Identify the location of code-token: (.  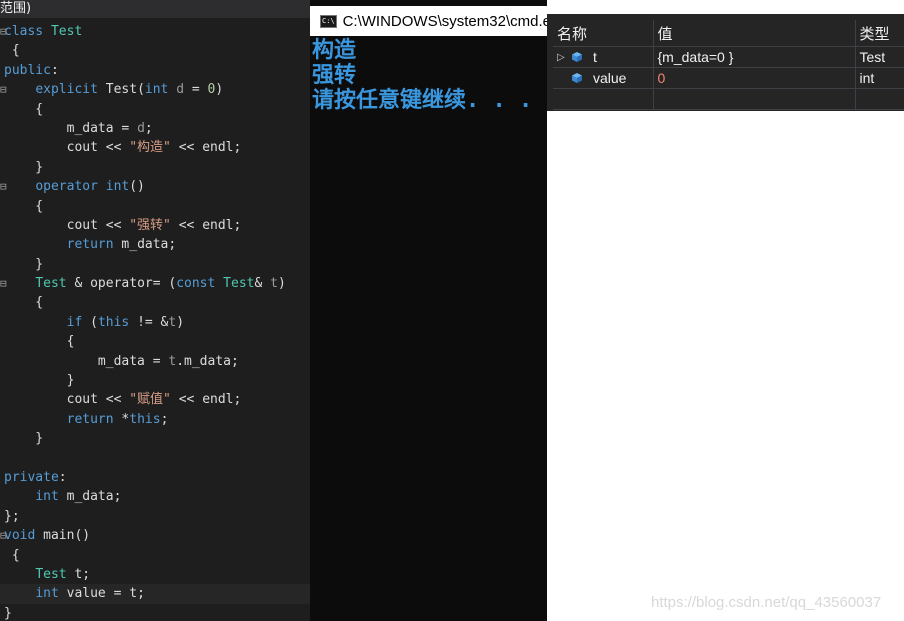
(94, 322).